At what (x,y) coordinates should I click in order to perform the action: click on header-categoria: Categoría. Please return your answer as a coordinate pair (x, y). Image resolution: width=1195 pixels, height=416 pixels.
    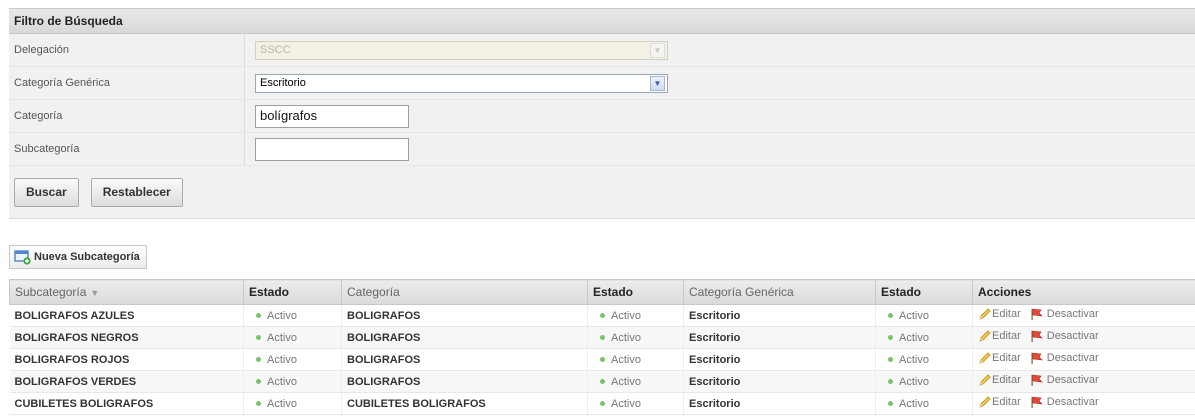
    Looking at the image, I should click on (464, 292).